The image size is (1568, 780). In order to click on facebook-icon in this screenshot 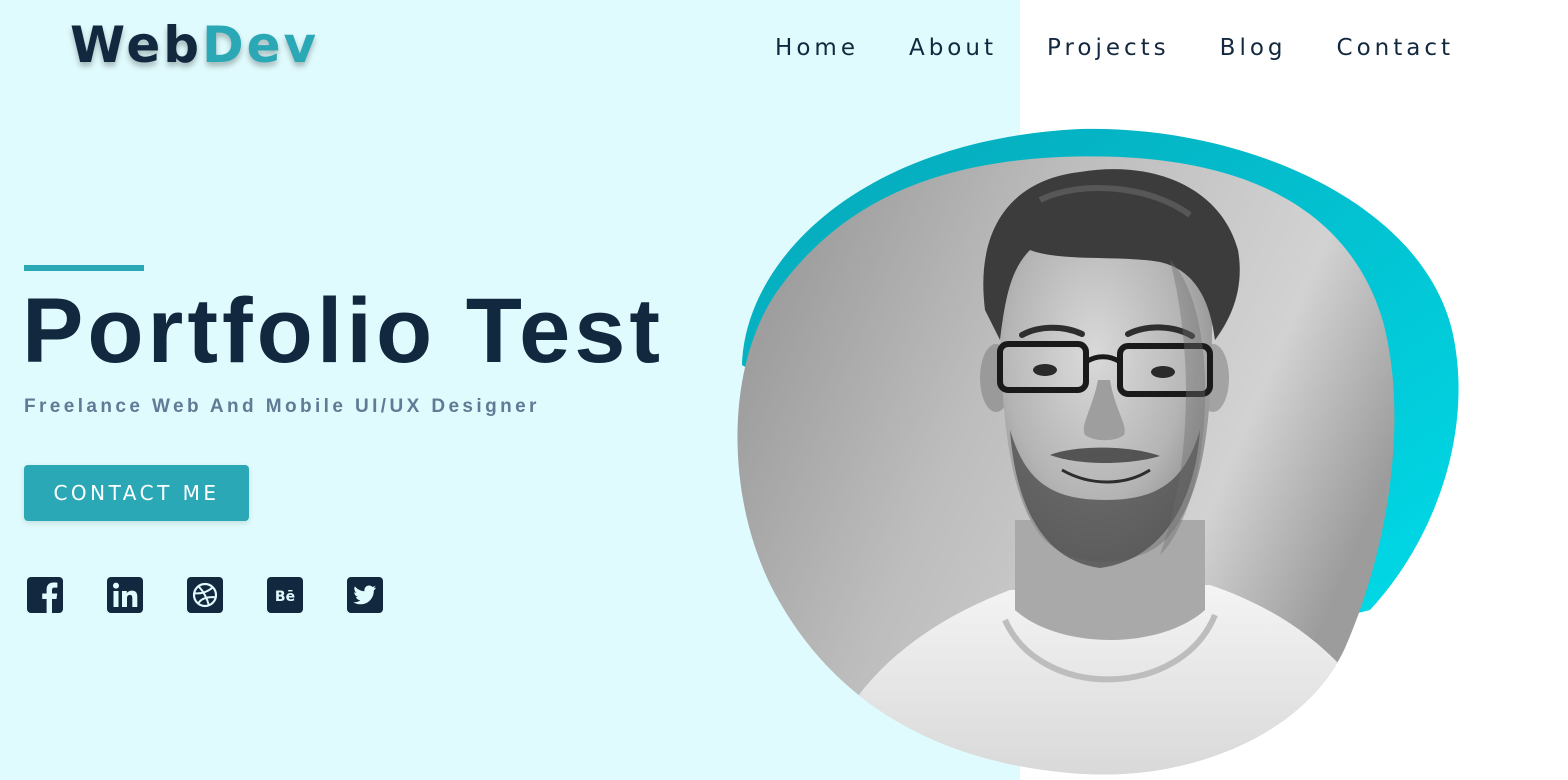, I will do `click(45, 595)`.